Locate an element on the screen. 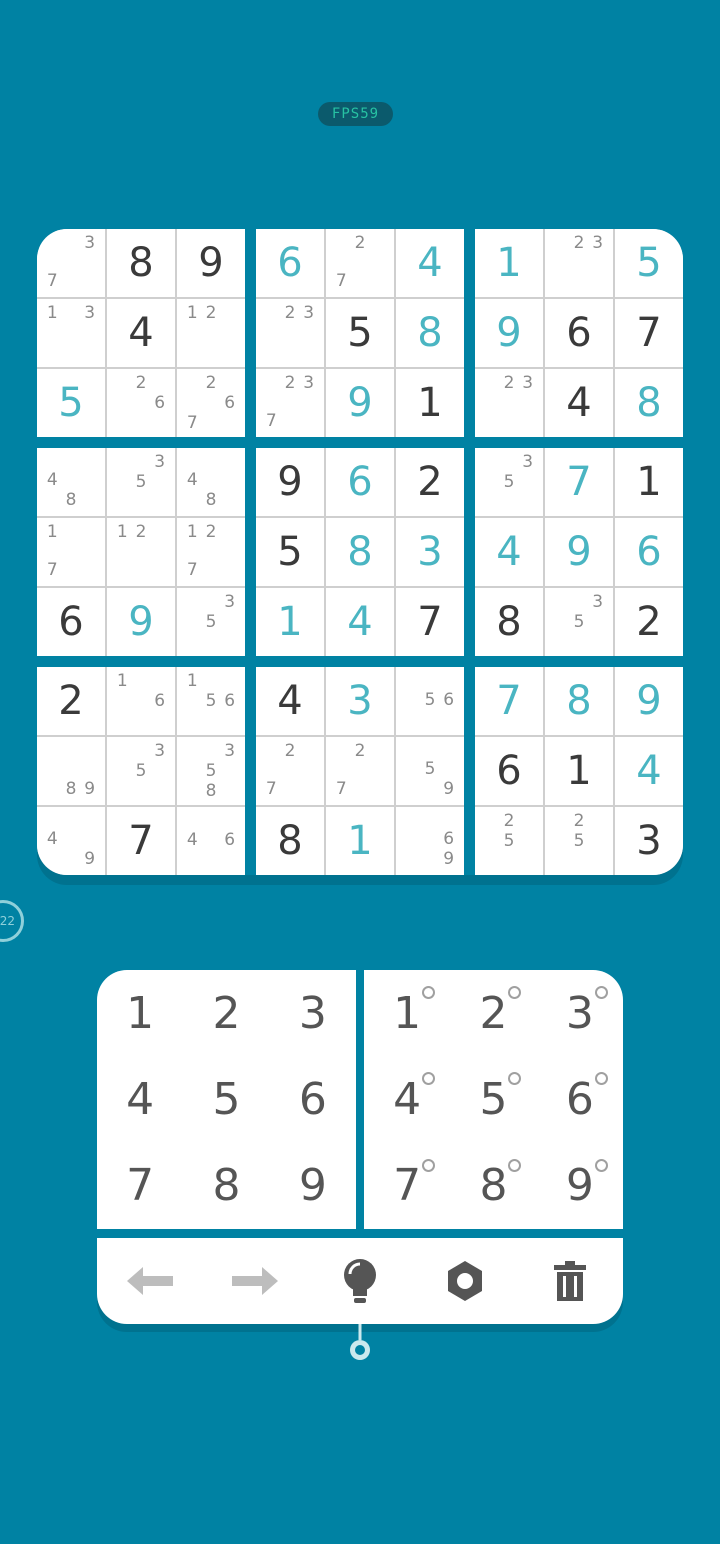 This screenshot has height=1544, width=720. board-cell: 127 is located at coordinates (211, 552).